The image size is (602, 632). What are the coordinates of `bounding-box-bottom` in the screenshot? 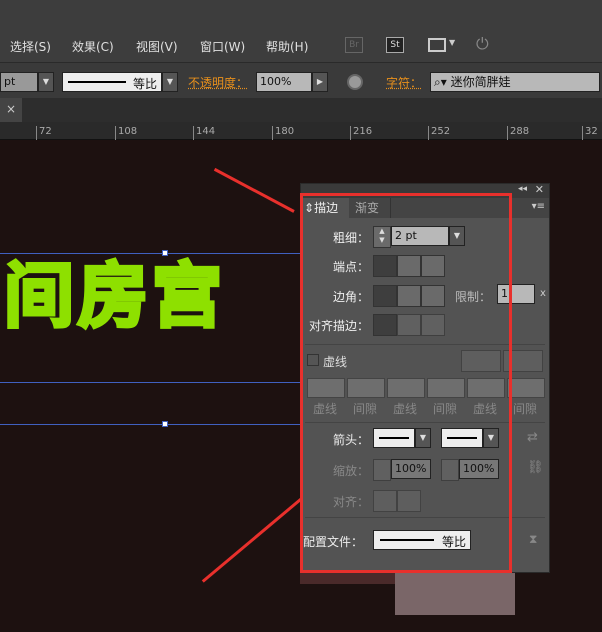 It's located at (150, 424).